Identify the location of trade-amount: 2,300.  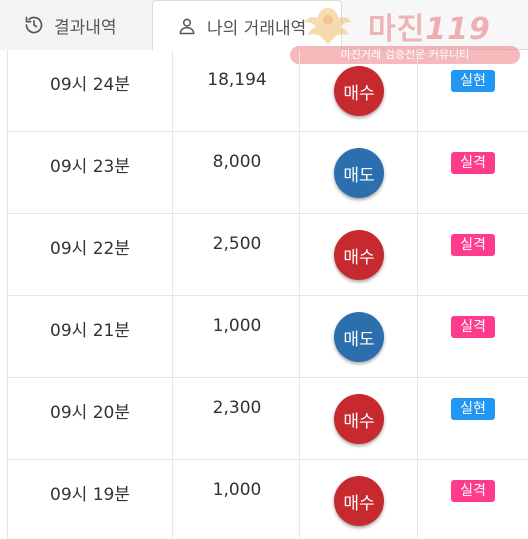
(237, 408).